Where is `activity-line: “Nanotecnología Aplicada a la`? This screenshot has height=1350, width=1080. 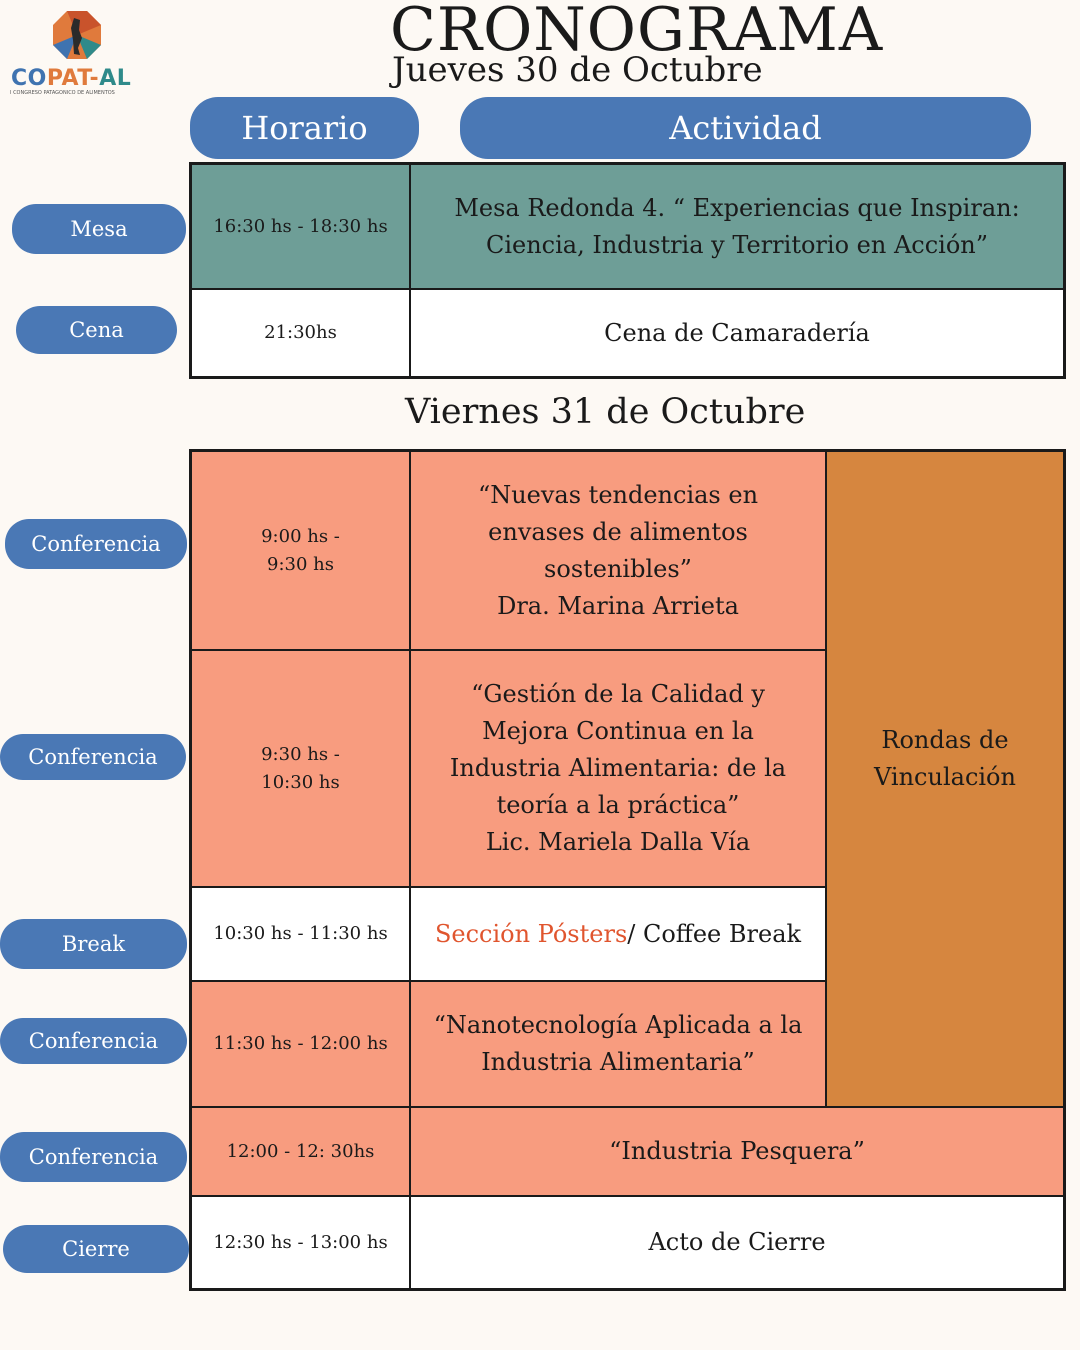 activity-line: “Nanotecnología Aplicada a la is located at coordinates (618, 1025).